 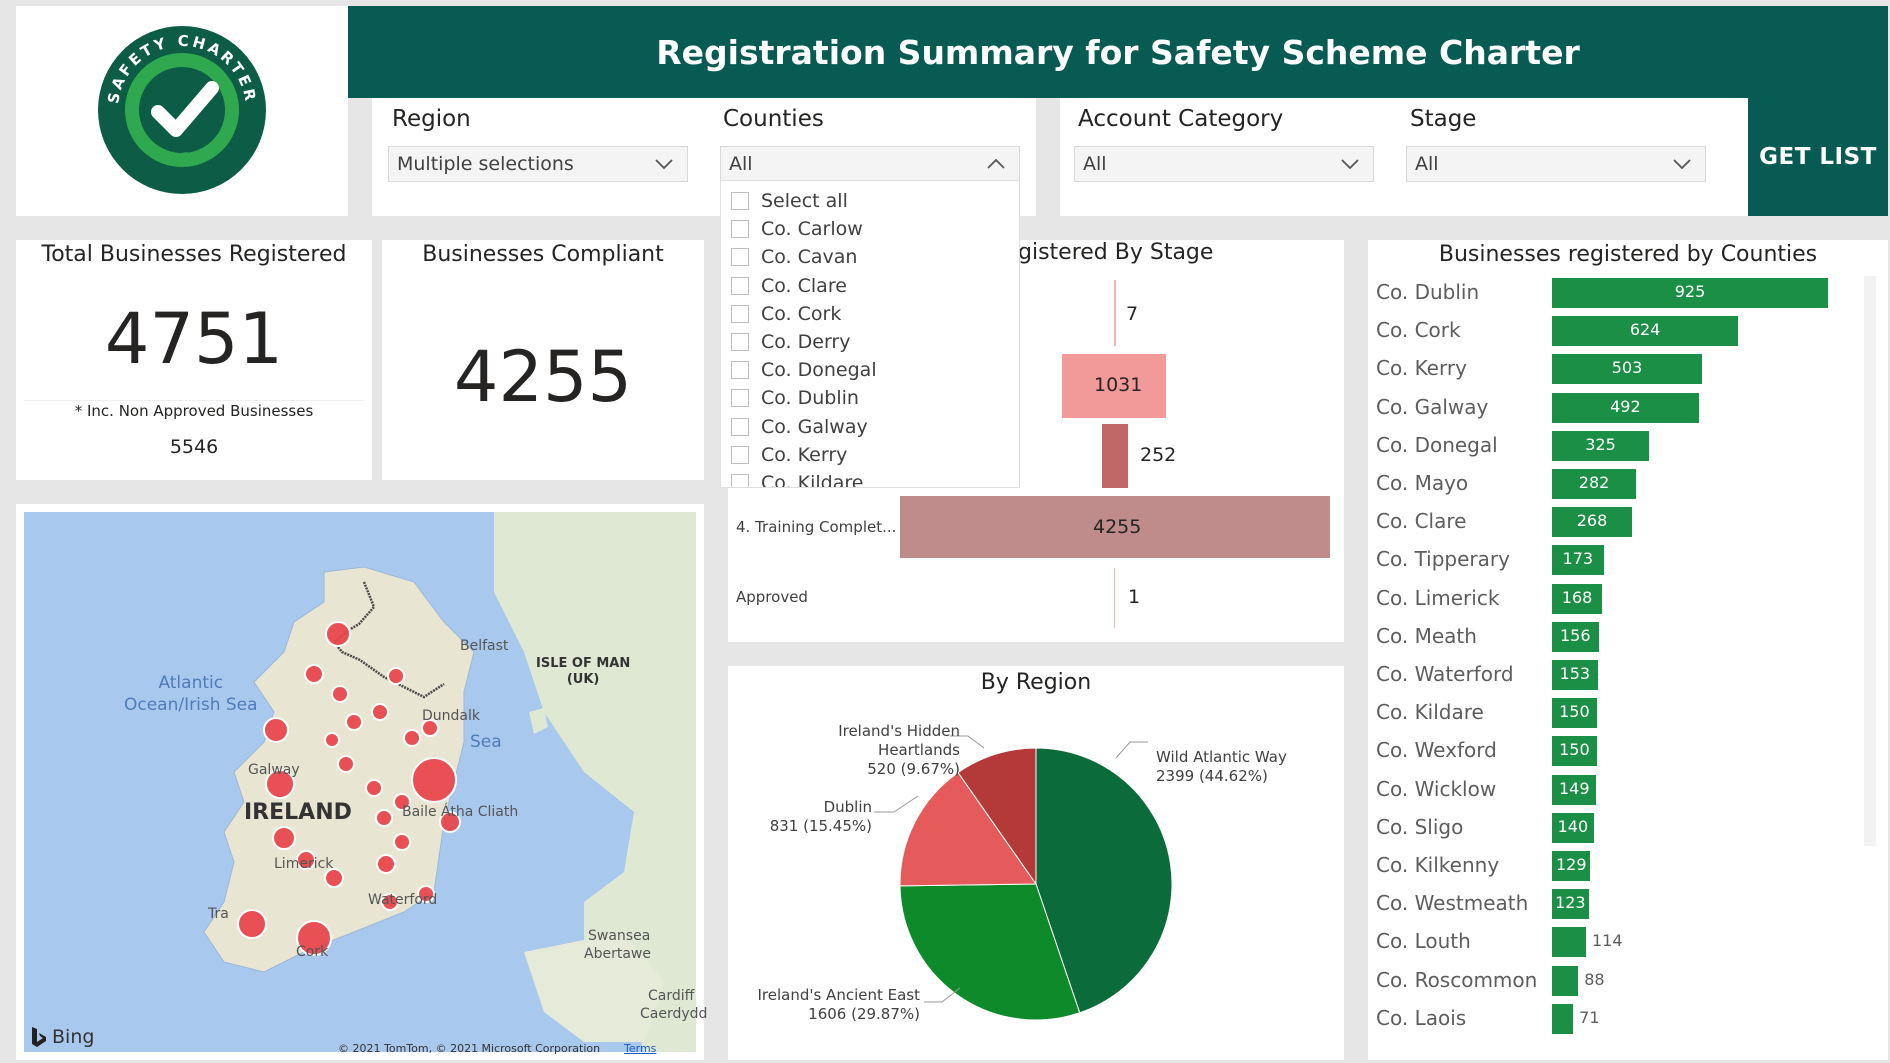 I want to click on stage-value: 1, so click(x=1134, y=597).